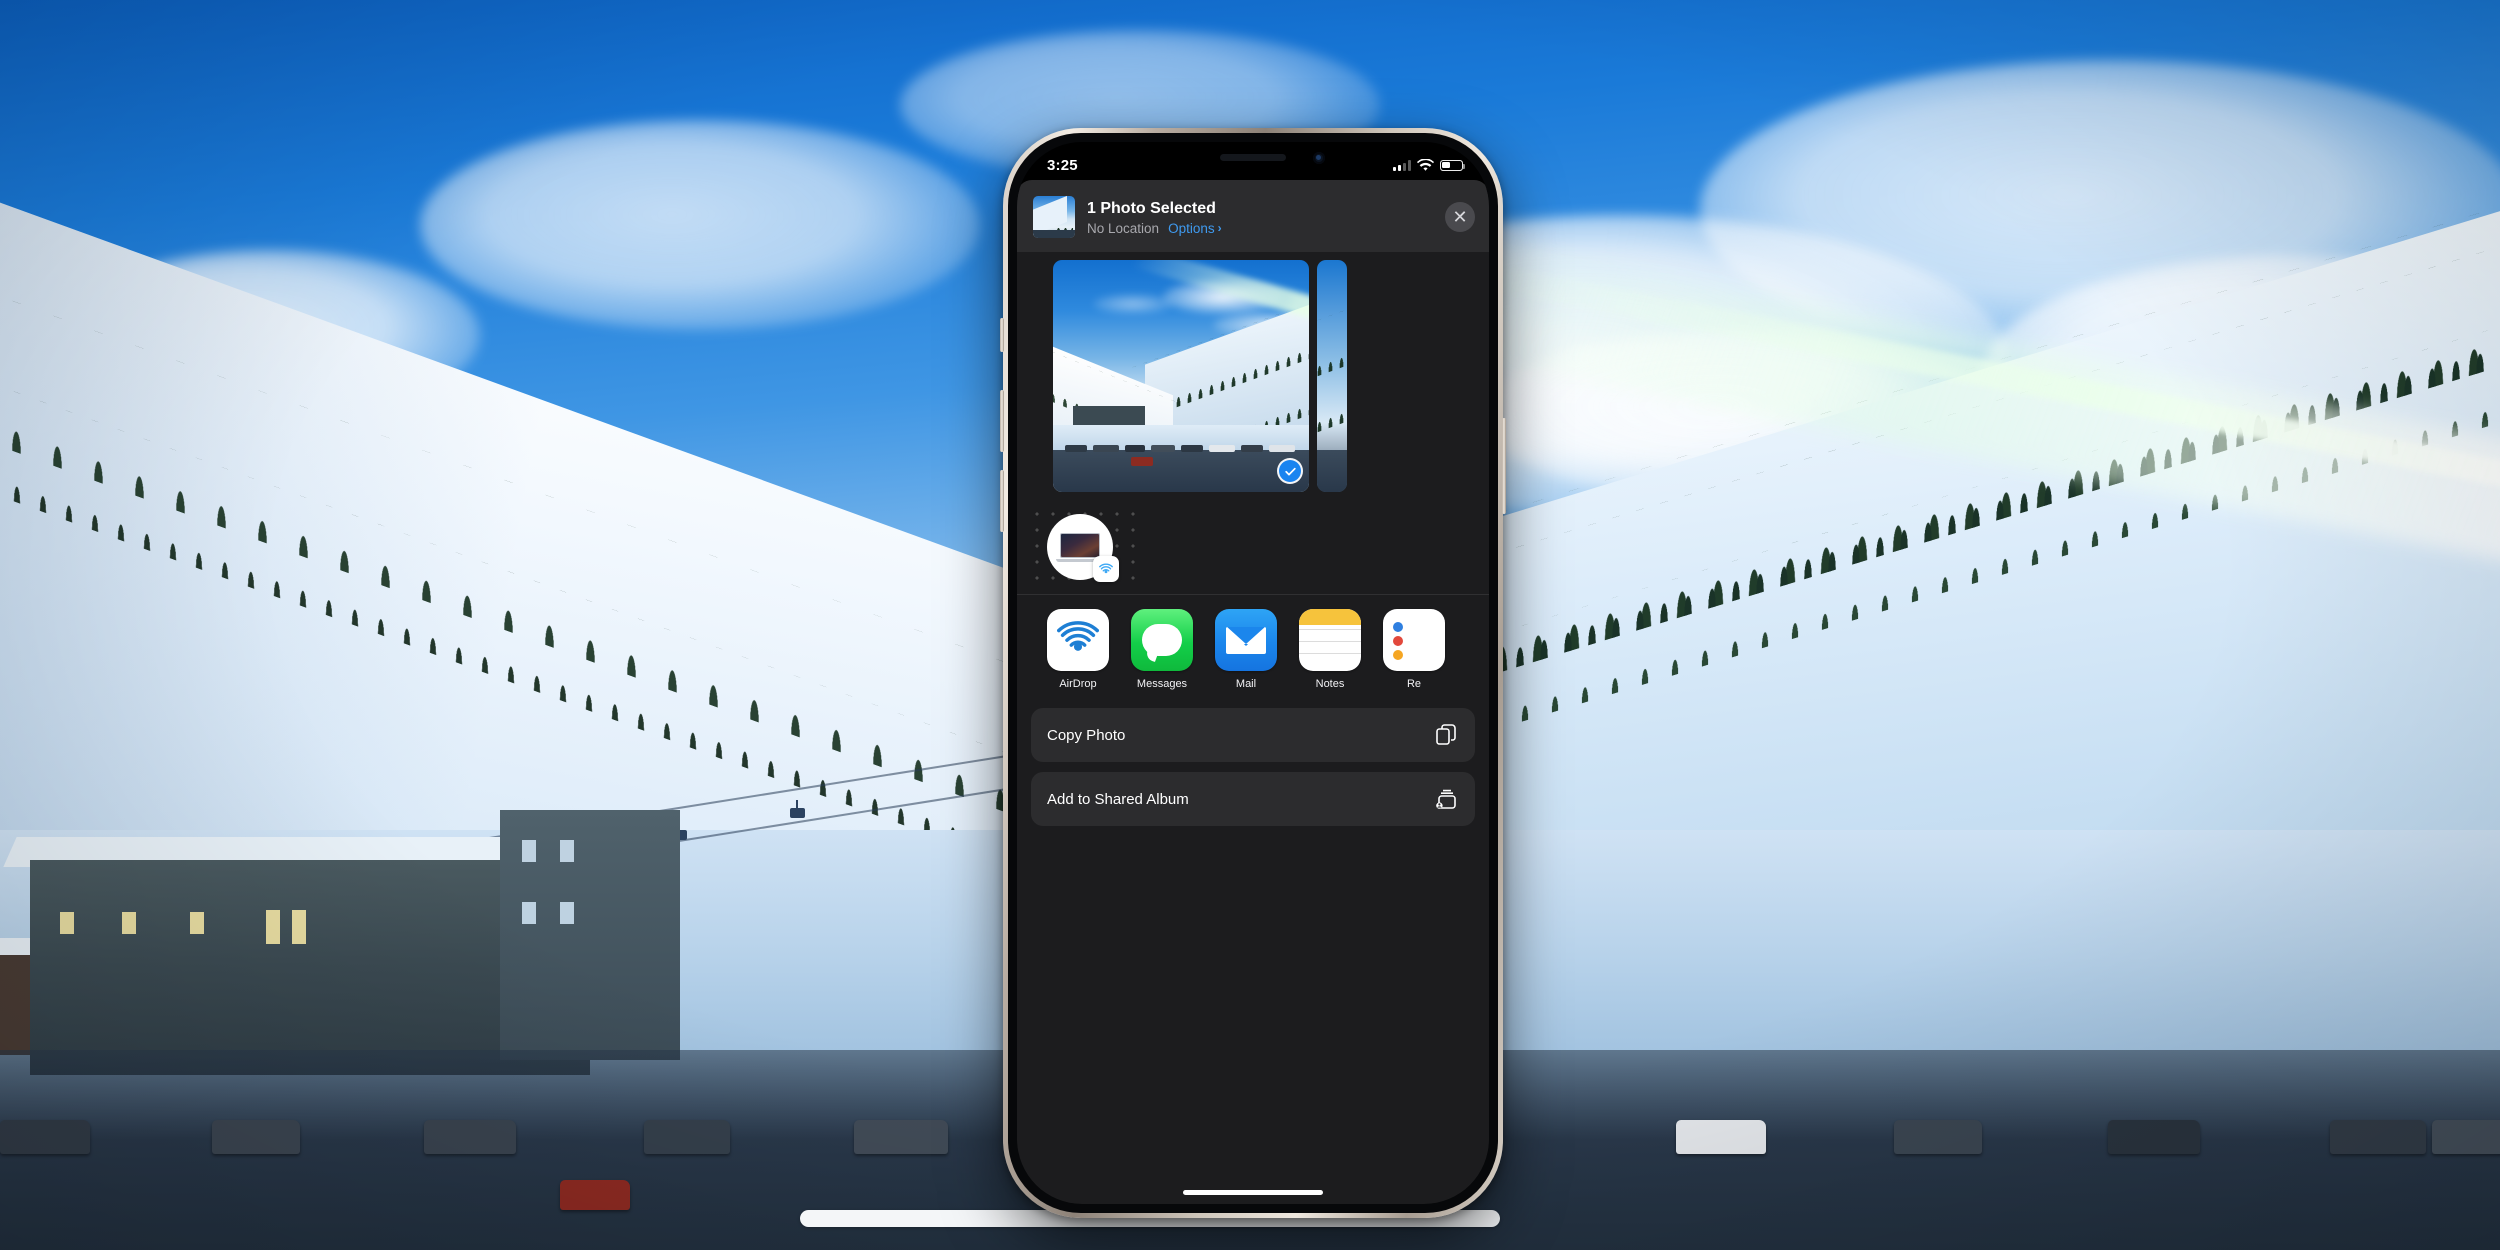 The image size is (2500, 1250). Describe the element at coordinates (797, 809) in the screenshot. I see `chairlift-chair` at that location.